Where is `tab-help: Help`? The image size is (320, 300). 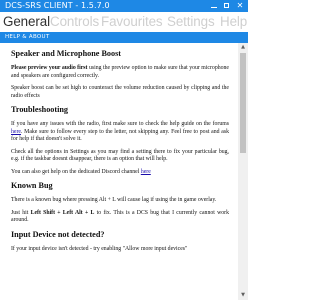 tab-help: Help is located at coordinates (233, 22).